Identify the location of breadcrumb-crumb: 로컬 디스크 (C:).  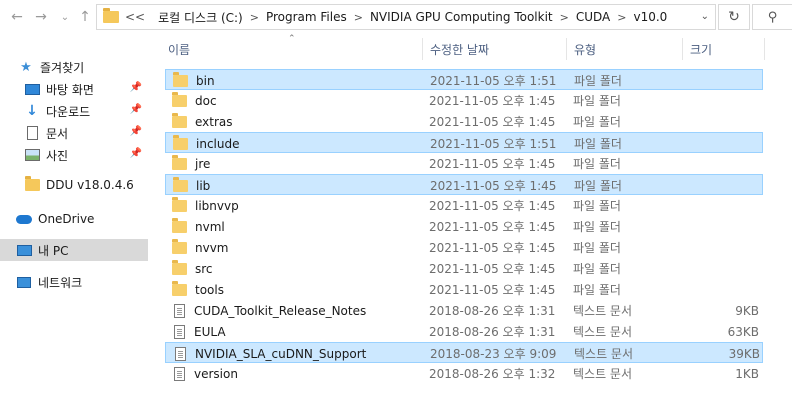
(200, 17).